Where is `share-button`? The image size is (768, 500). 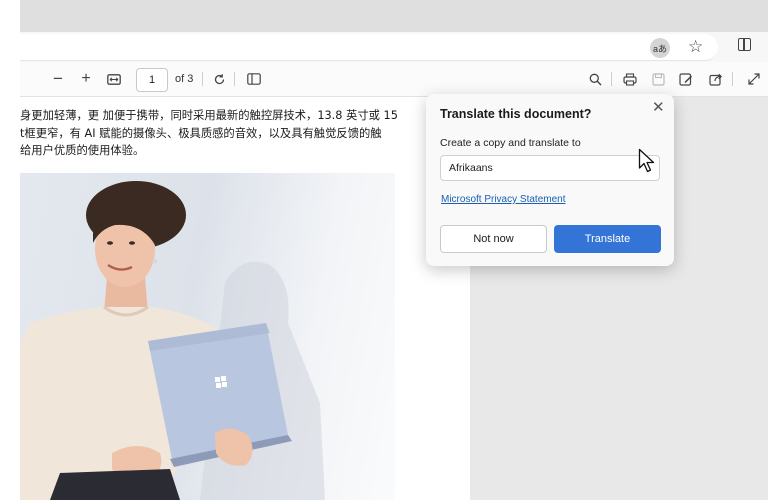
share-button is located at coordinates (716, 79).